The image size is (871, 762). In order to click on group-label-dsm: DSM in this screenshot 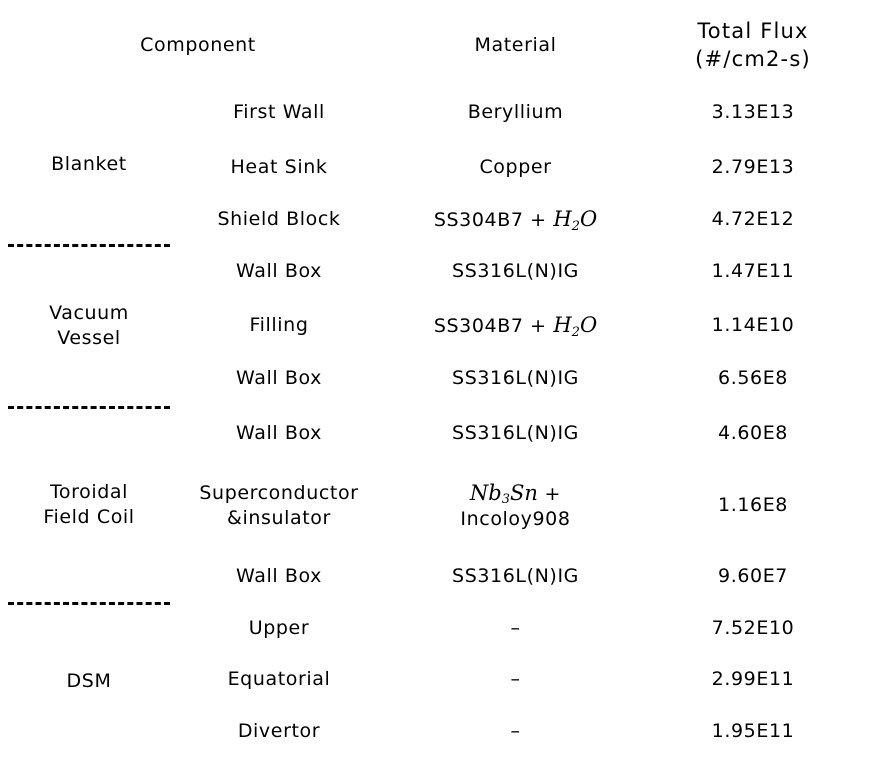, I will do `click(89, 681)`.